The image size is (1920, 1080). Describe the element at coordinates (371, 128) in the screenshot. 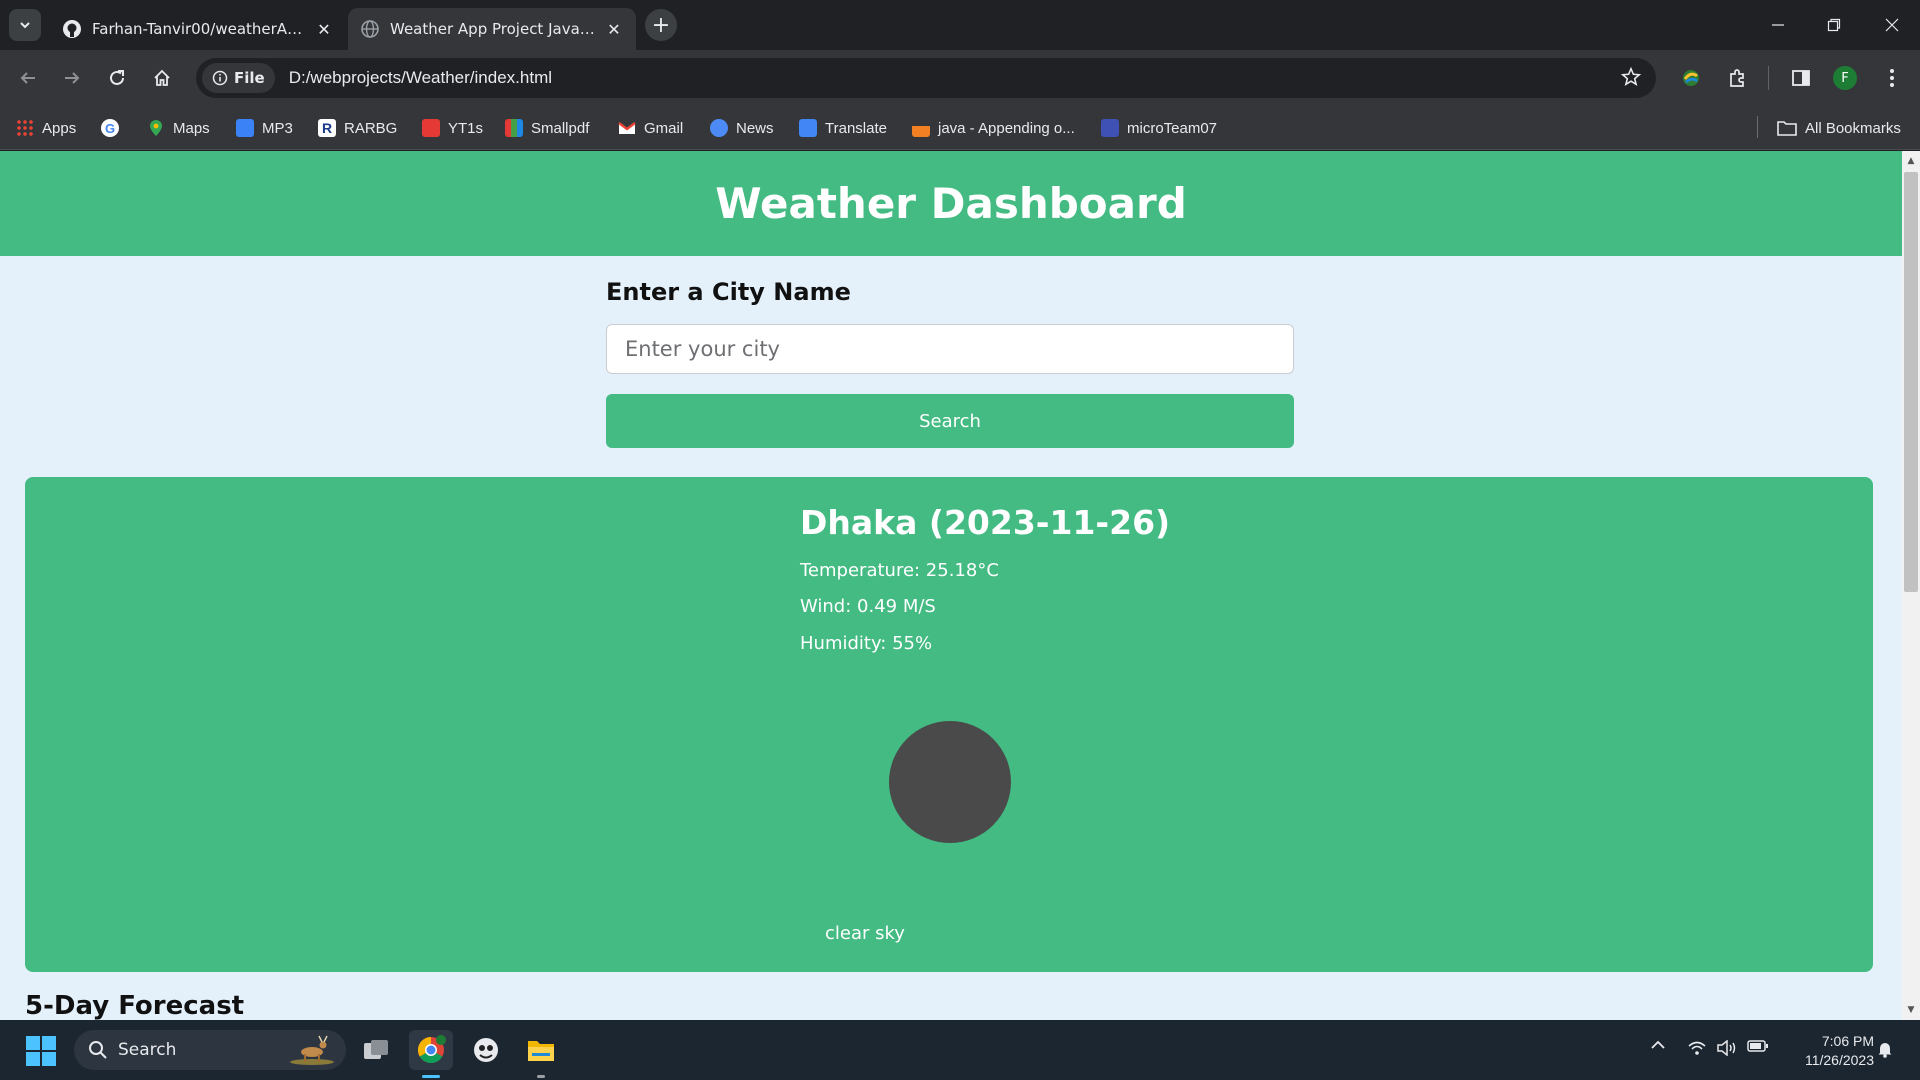

I see `bookmark-label: RARBG` at that location.